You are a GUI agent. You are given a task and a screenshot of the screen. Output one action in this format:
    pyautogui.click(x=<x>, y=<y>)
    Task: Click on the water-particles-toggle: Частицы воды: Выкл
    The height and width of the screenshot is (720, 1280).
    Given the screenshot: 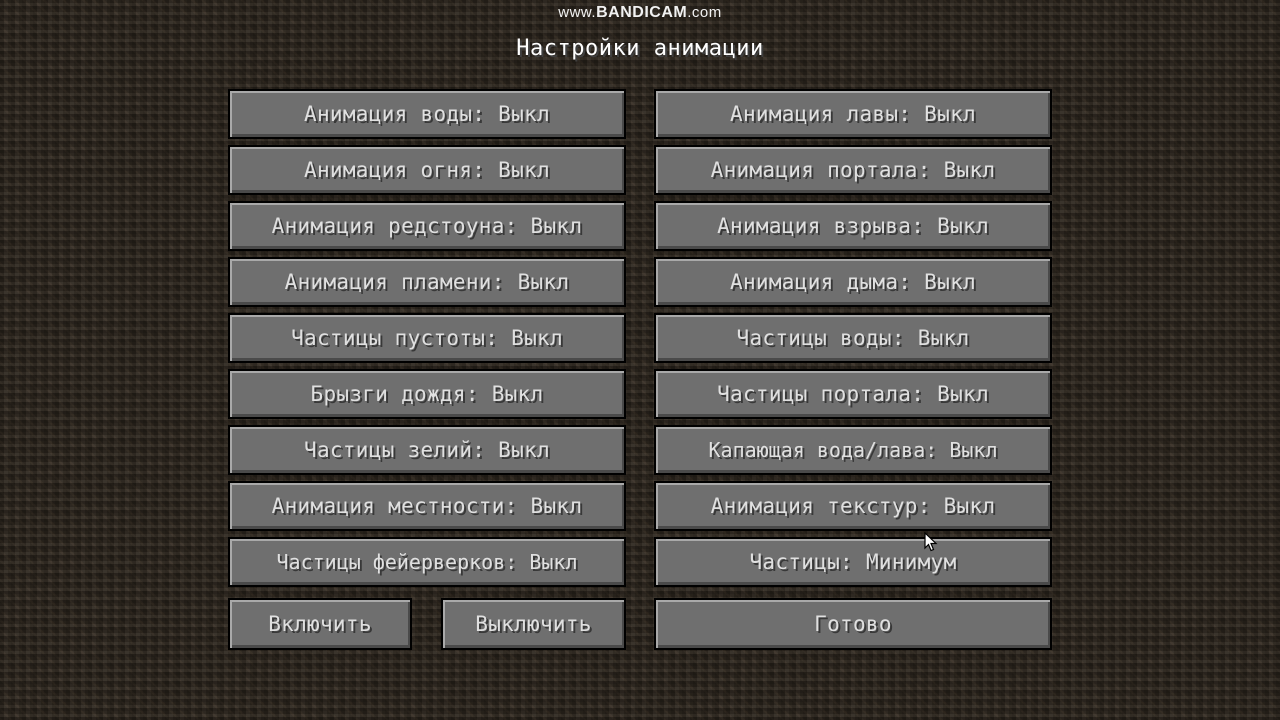 What is the action you would take?
    pyautogui.click(x=853, y=338)
    